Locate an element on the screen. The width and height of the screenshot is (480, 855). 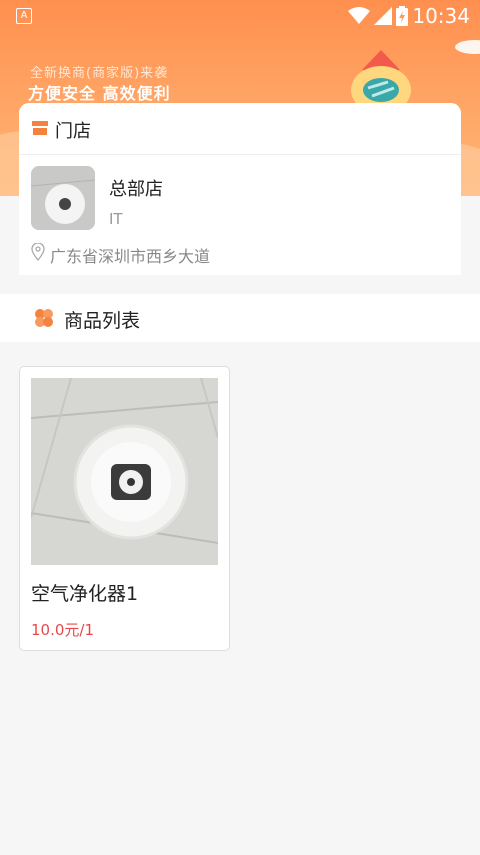
product-image is located at coordinates (124, 471).